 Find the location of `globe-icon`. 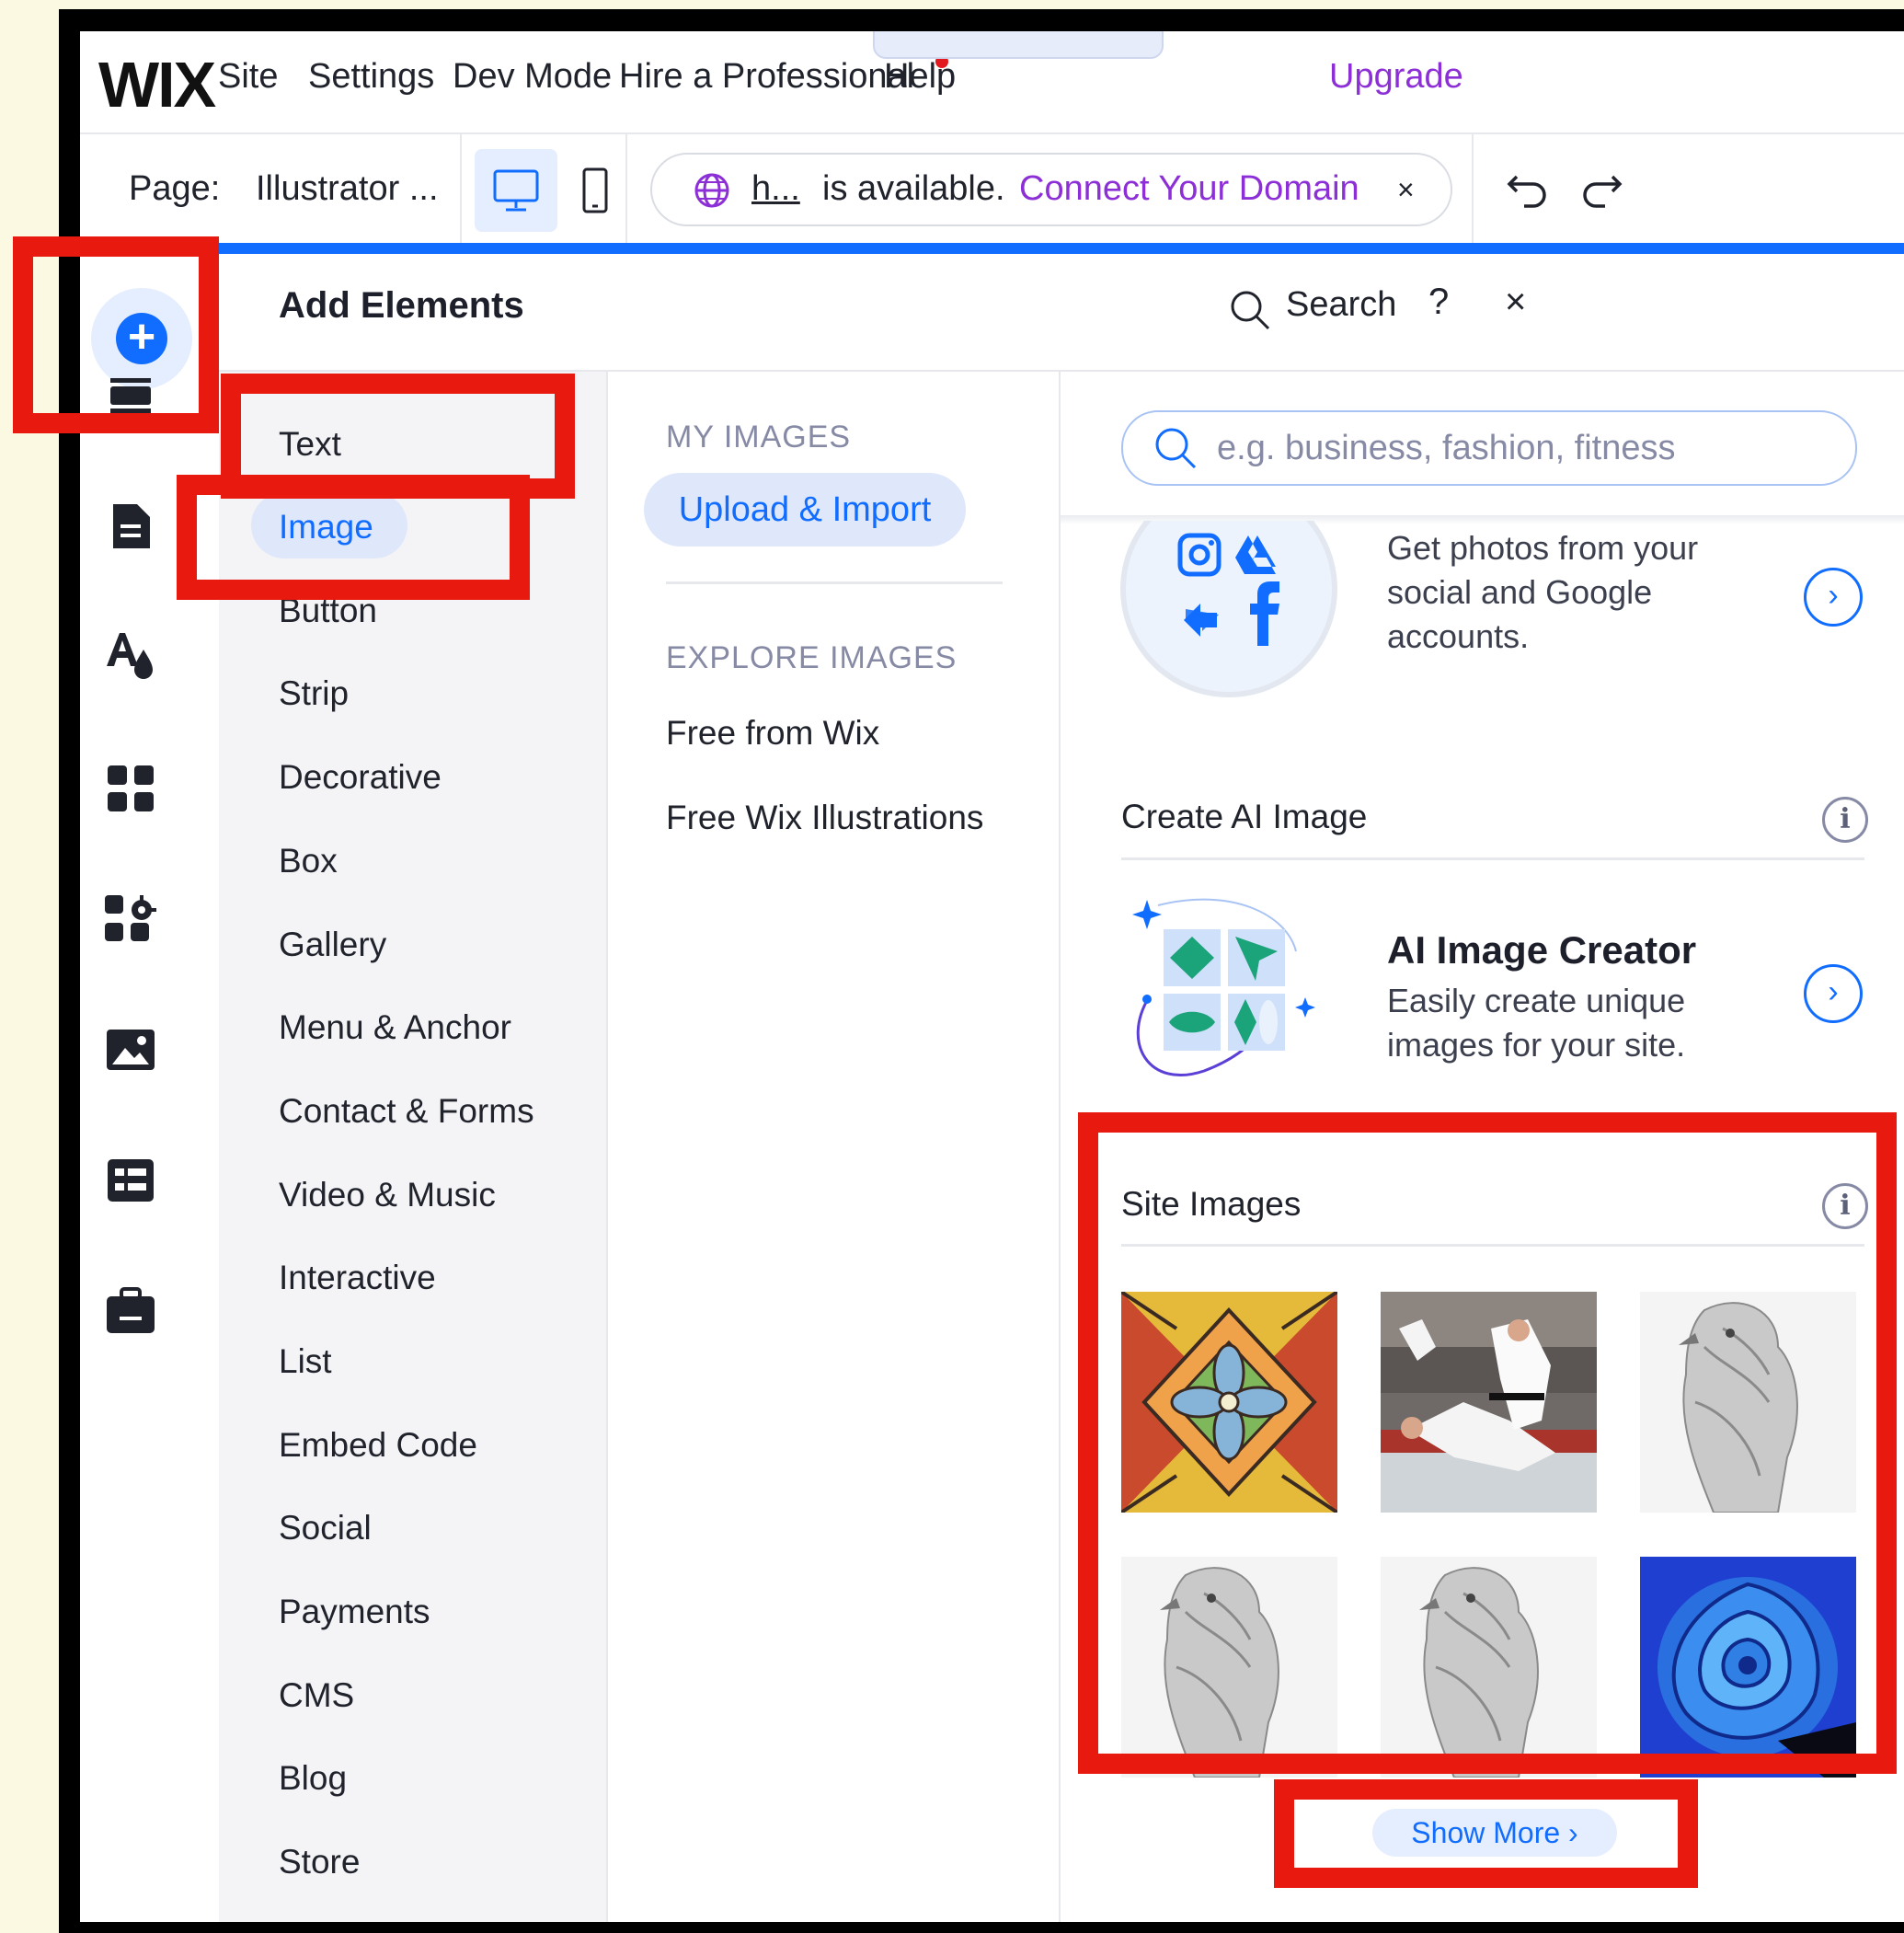

globe-icon is located at coordinates (712, 192).